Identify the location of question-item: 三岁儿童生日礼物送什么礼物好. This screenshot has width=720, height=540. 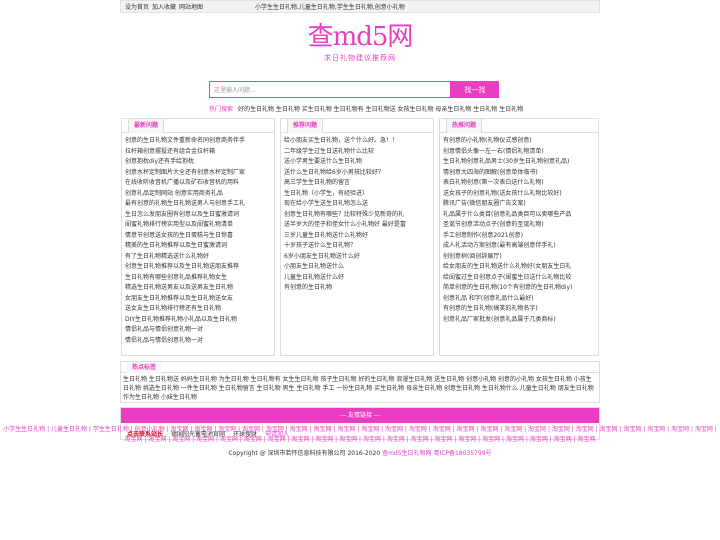
(357, 236).